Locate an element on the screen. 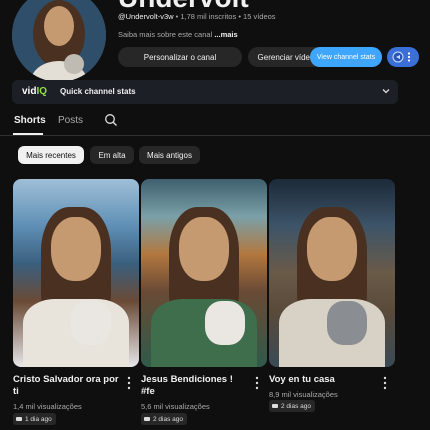 The height and width of the screenshot is (430, 430). vidiq-icon is located at coordinates (401, 57).